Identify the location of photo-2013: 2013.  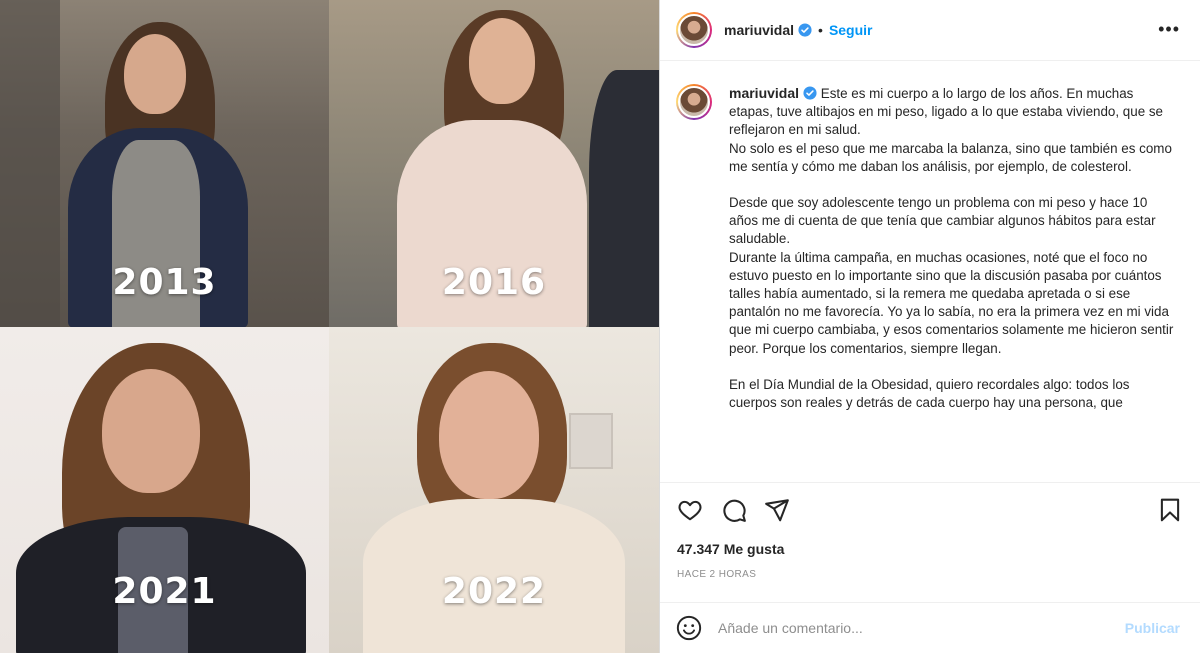
(164, 163).